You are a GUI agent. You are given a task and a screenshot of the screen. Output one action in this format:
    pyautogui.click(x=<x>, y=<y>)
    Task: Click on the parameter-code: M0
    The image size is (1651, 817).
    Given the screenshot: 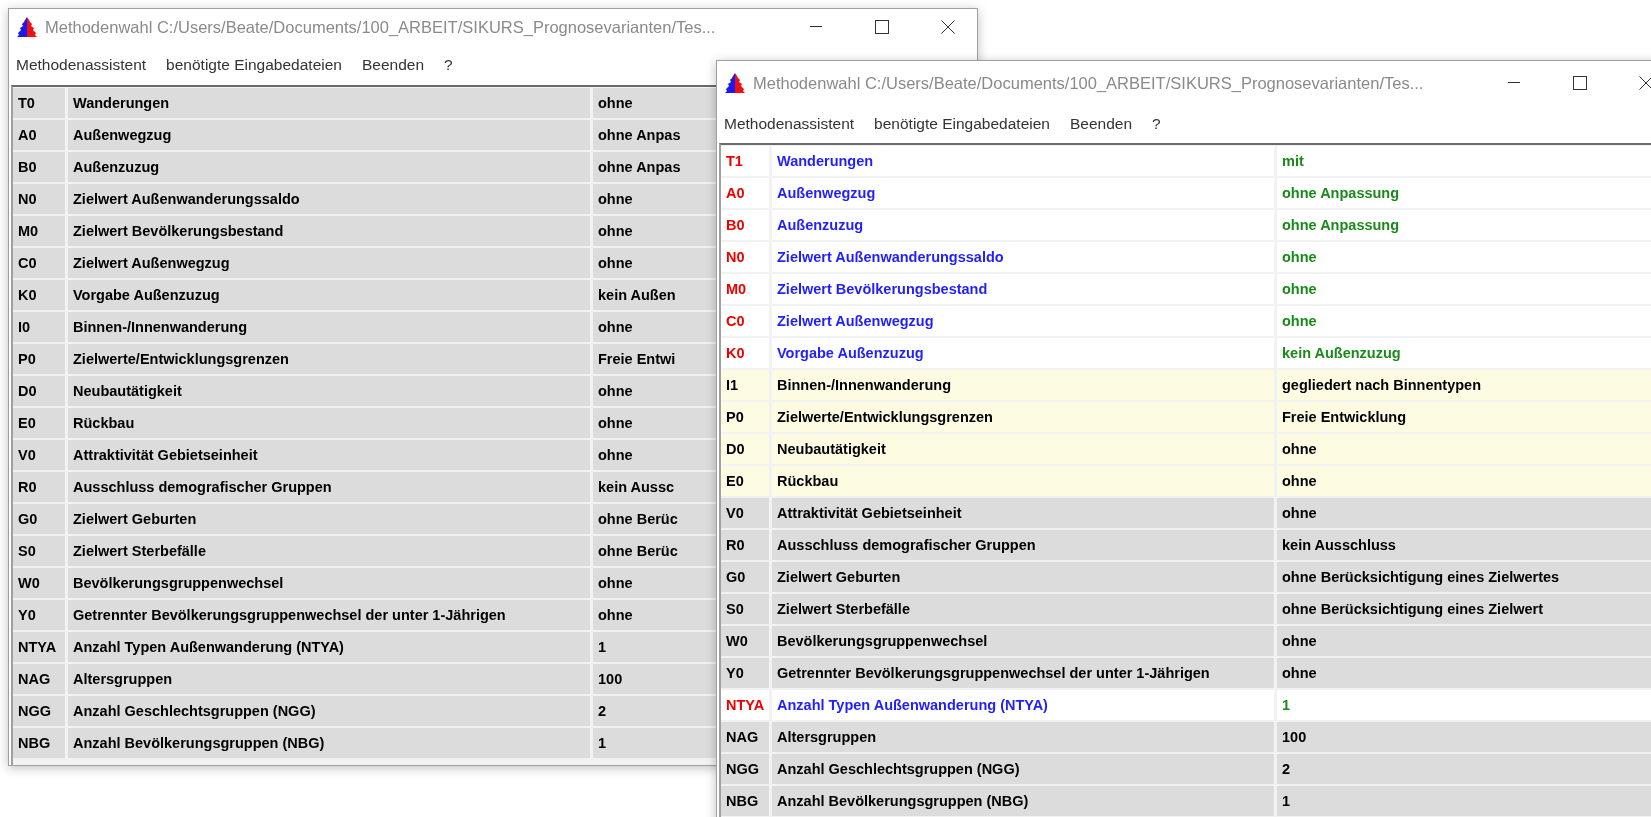 What is the action you would take?
    pyautogui.click(x=39, y=231)
    